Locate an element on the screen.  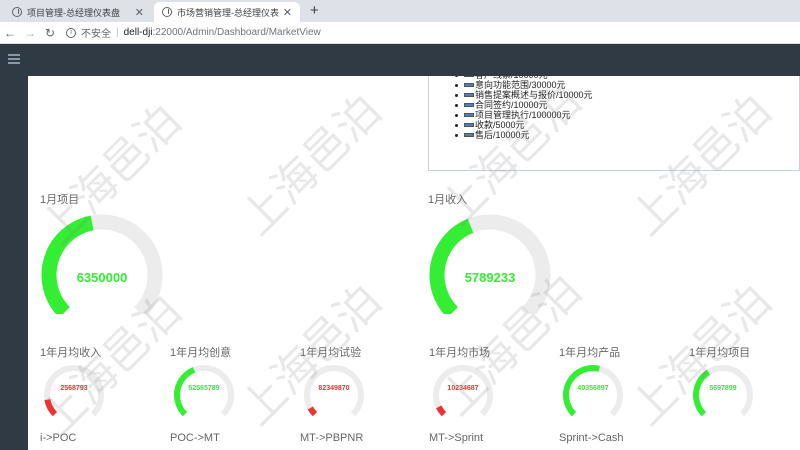
legend-label: 项目管理执行/100000元 is located at coordinates (523, 115).